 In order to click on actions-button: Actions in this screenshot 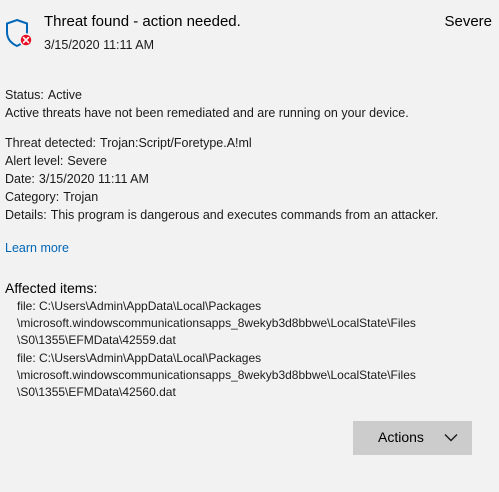, I will do `click(412, 438)`.